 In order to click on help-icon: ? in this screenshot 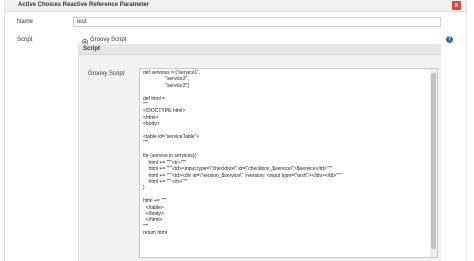, I will do `click(449, 39)`.